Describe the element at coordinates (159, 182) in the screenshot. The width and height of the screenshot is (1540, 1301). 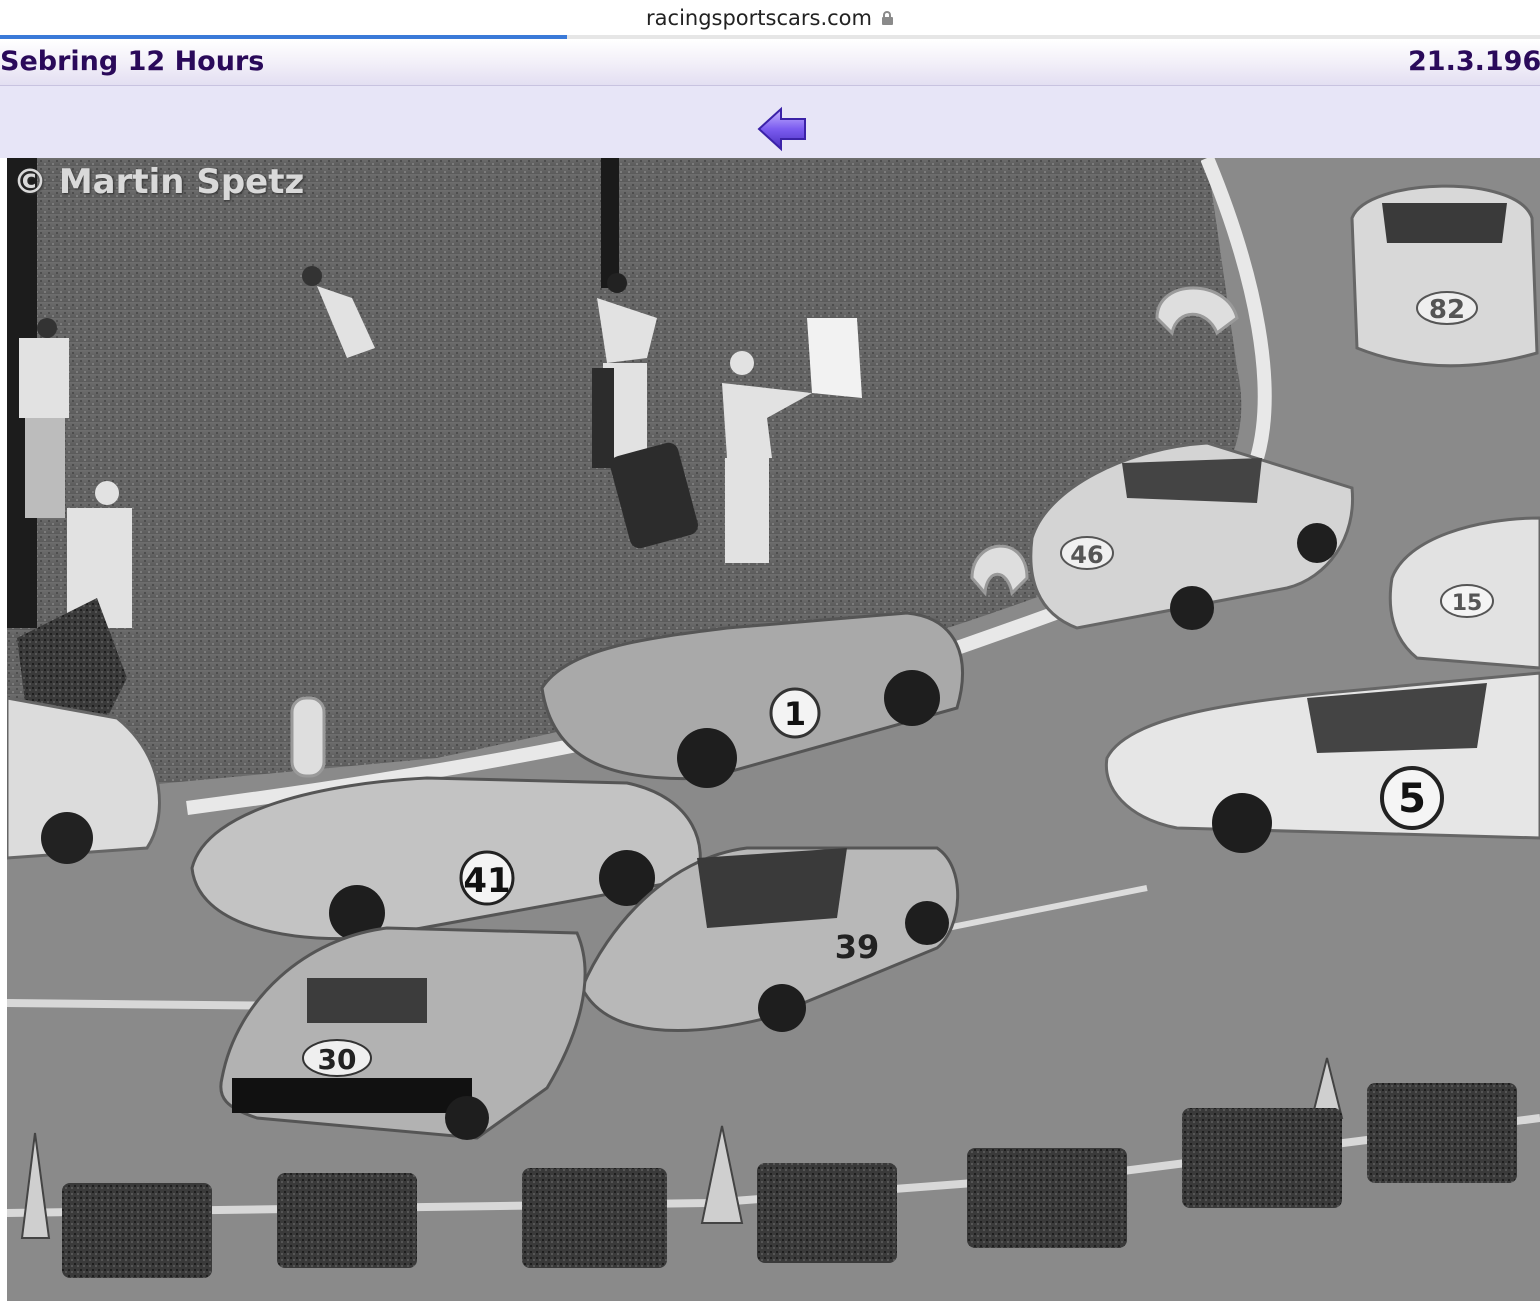
I see `photo-credit: © Martin Spetz` at that location.